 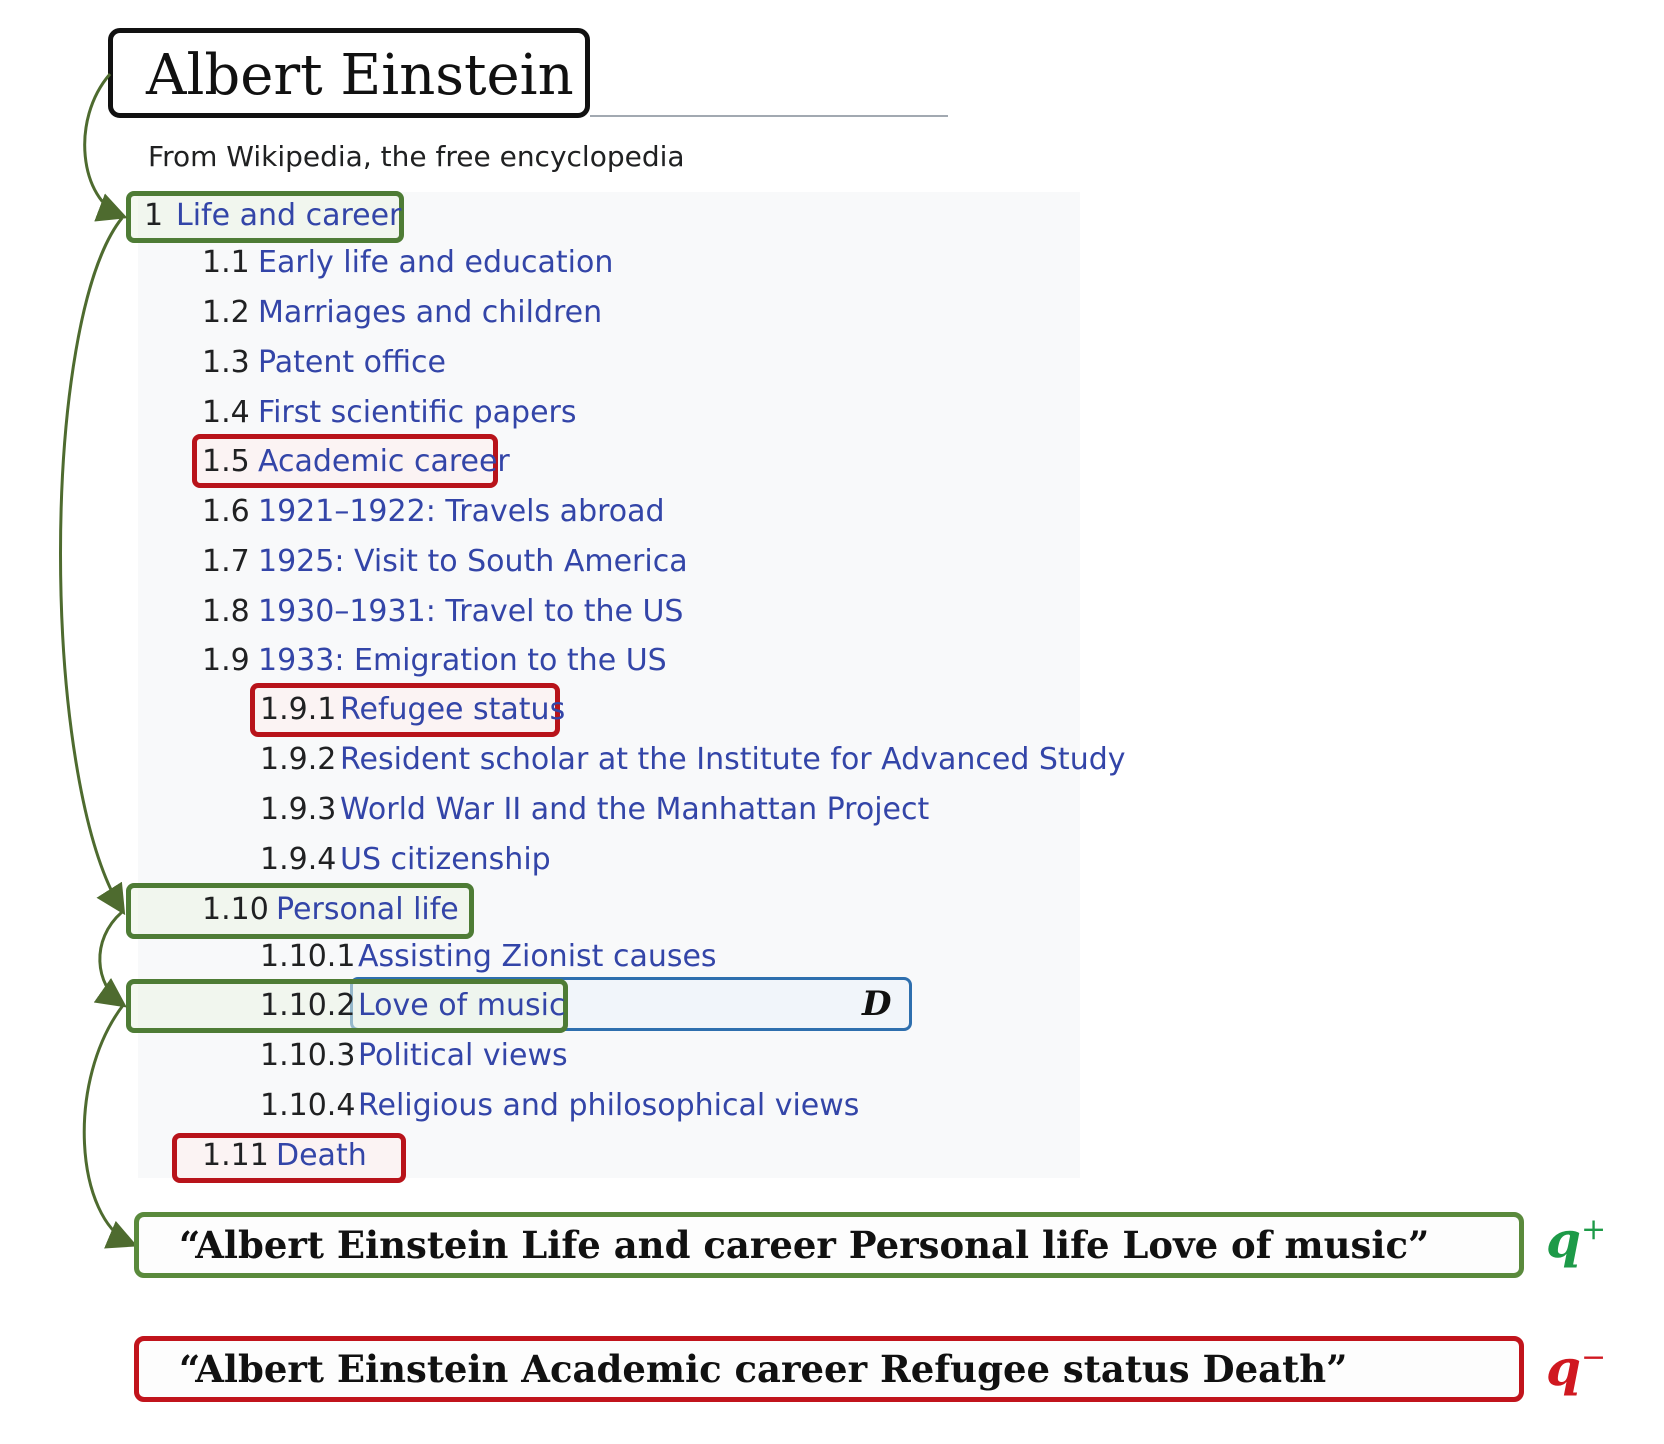 I want to click on arrow-title-to-life-and-career, so click(x=105, y=147).